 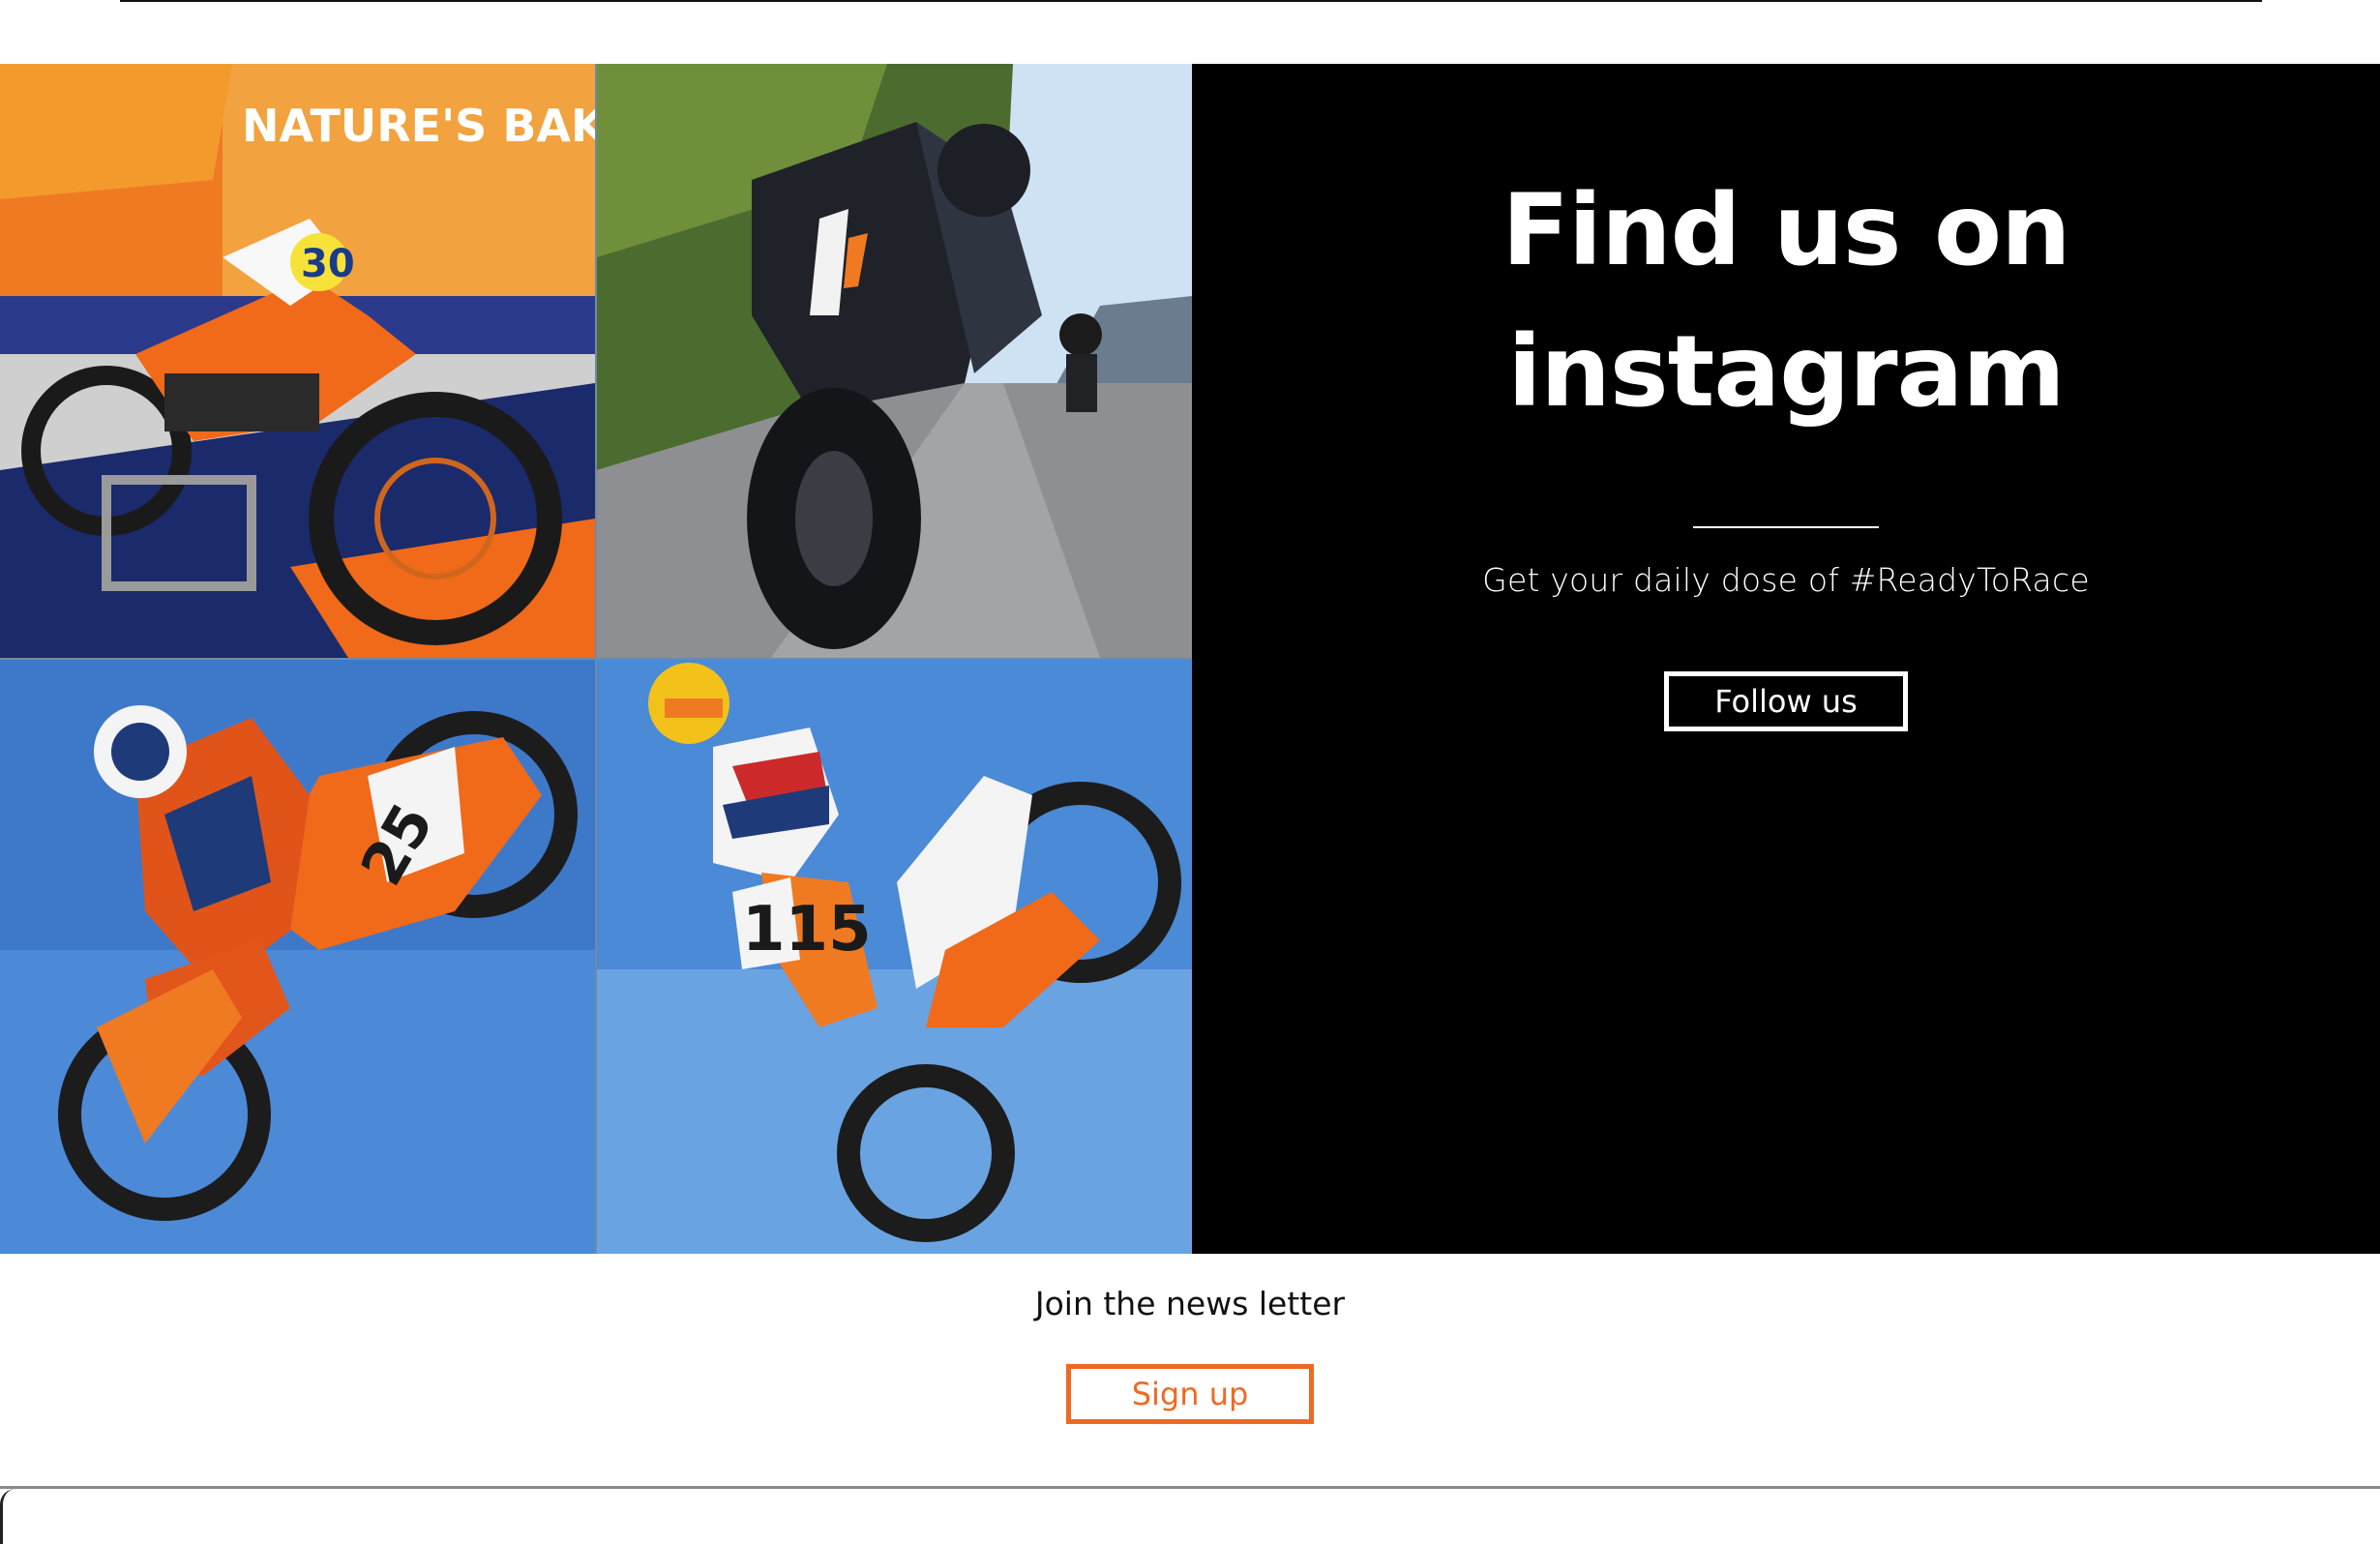 What do you see at coordinates (328, 264) in the screenshot?
I see `bike-number: 30` at bounding box center [328, 264].